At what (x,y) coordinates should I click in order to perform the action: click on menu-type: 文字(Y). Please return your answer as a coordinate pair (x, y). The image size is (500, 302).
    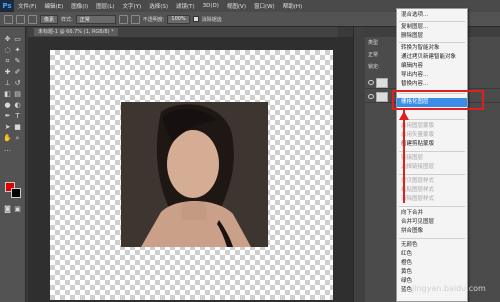
    Looking at the image, I should click on (132, 6).